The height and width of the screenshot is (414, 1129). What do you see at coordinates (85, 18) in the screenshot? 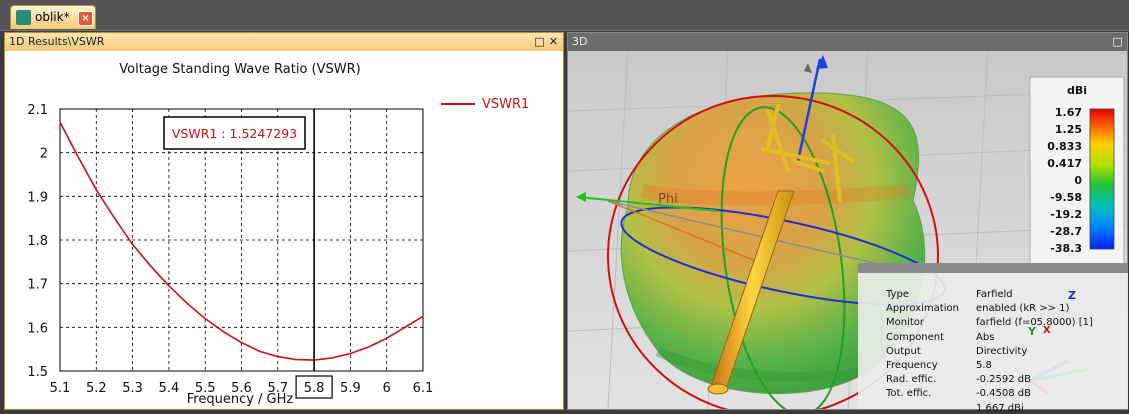
I see `close-icon: ×` at bounding box center [85, 18].